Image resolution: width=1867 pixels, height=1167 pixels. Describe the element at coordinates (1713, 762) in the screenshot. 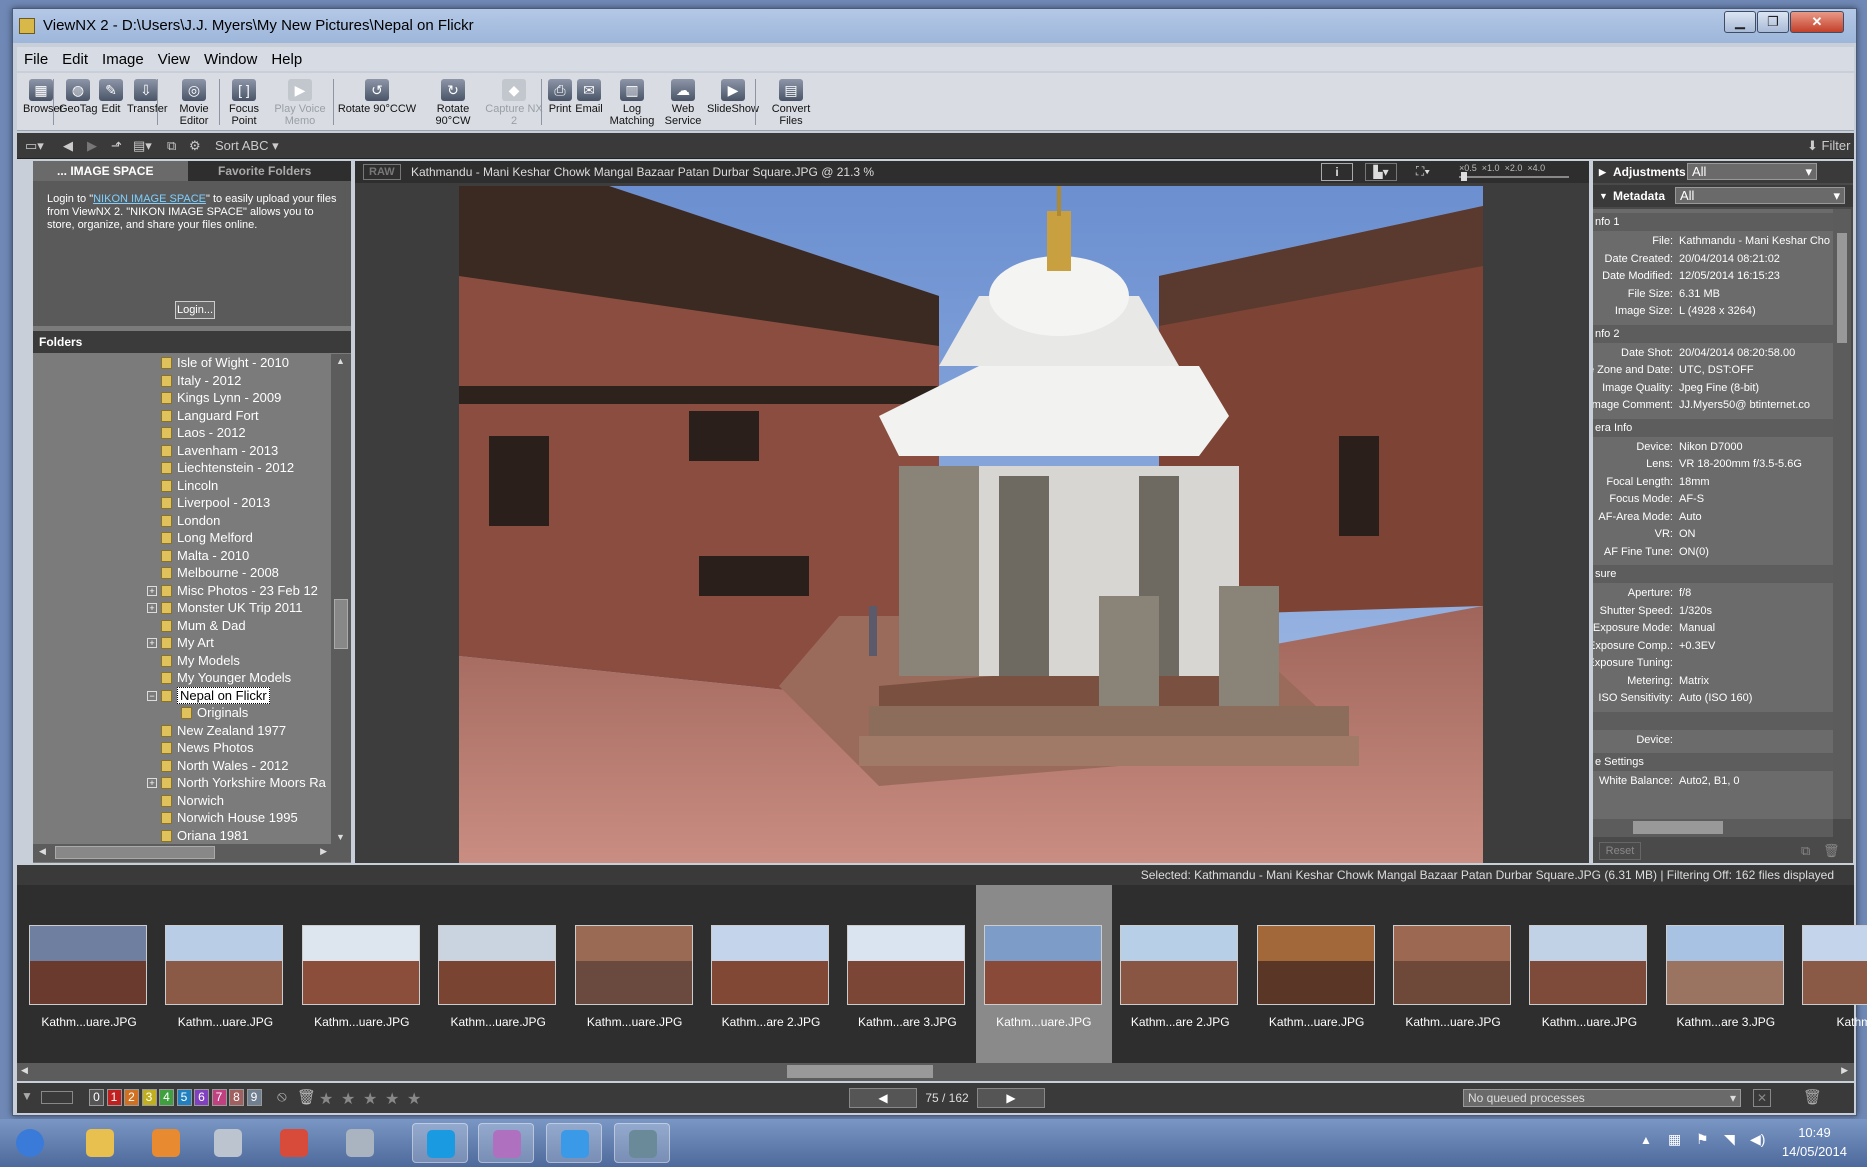

I see `metadata-group-header: e Settings` at that location.